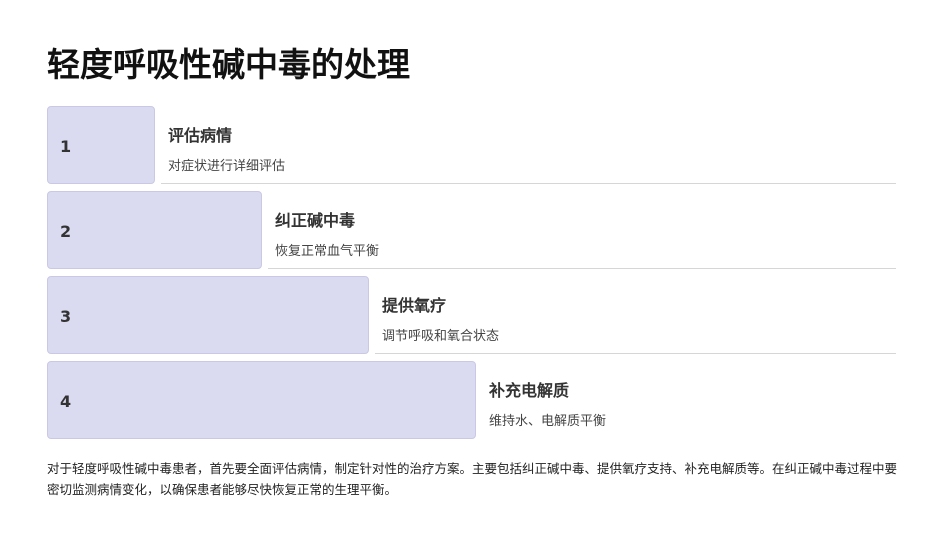 The image size is (950, 535). What do you see at coordinates (66, 401) in the screenshot?
I see `step-number: 4` at bounding box center [66, 401].